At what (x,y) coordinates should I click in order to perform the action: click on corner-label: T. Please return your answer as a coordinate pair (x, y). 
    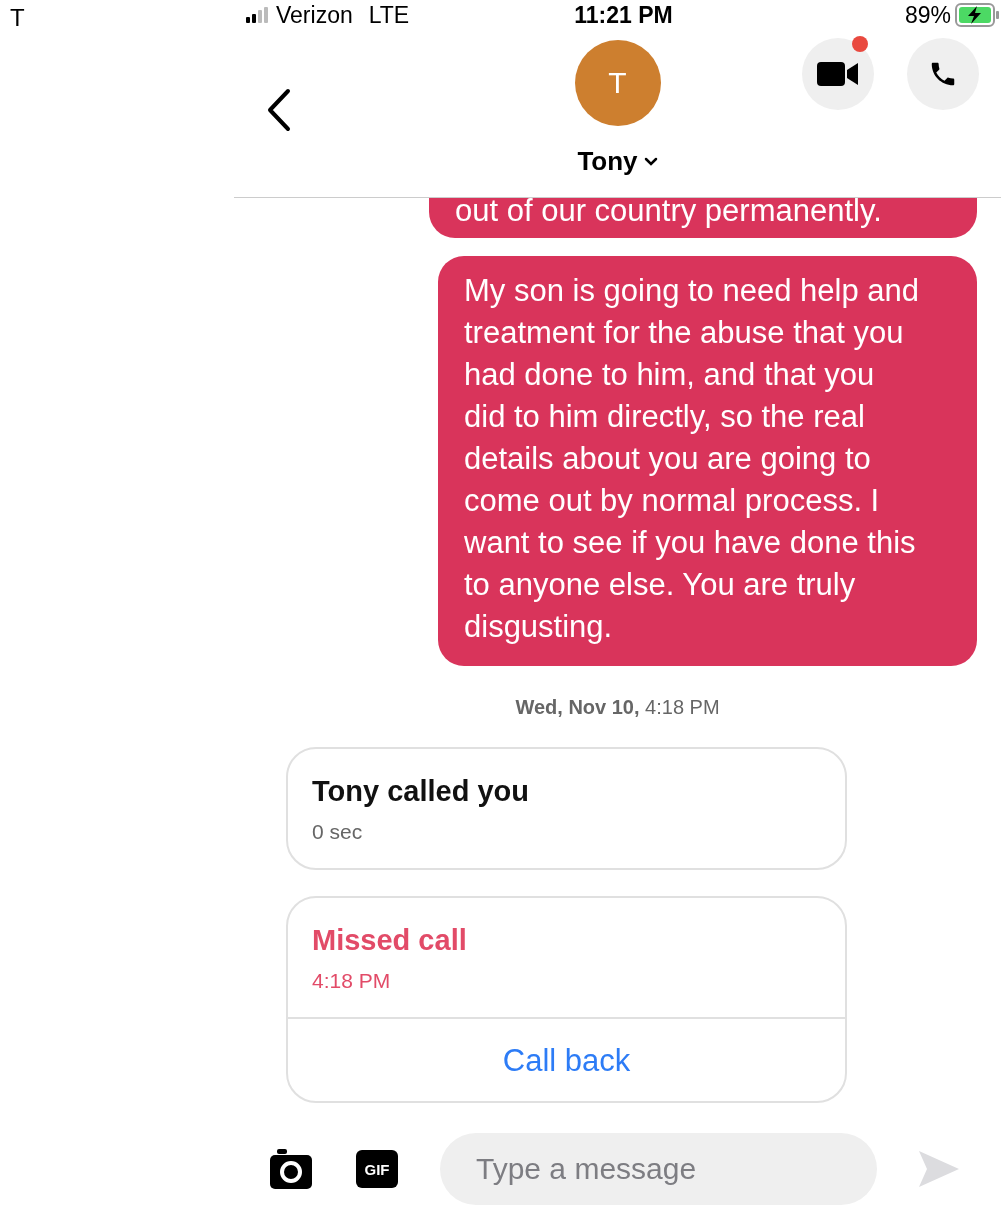
    Looking at the image, I should click on (17, 18).